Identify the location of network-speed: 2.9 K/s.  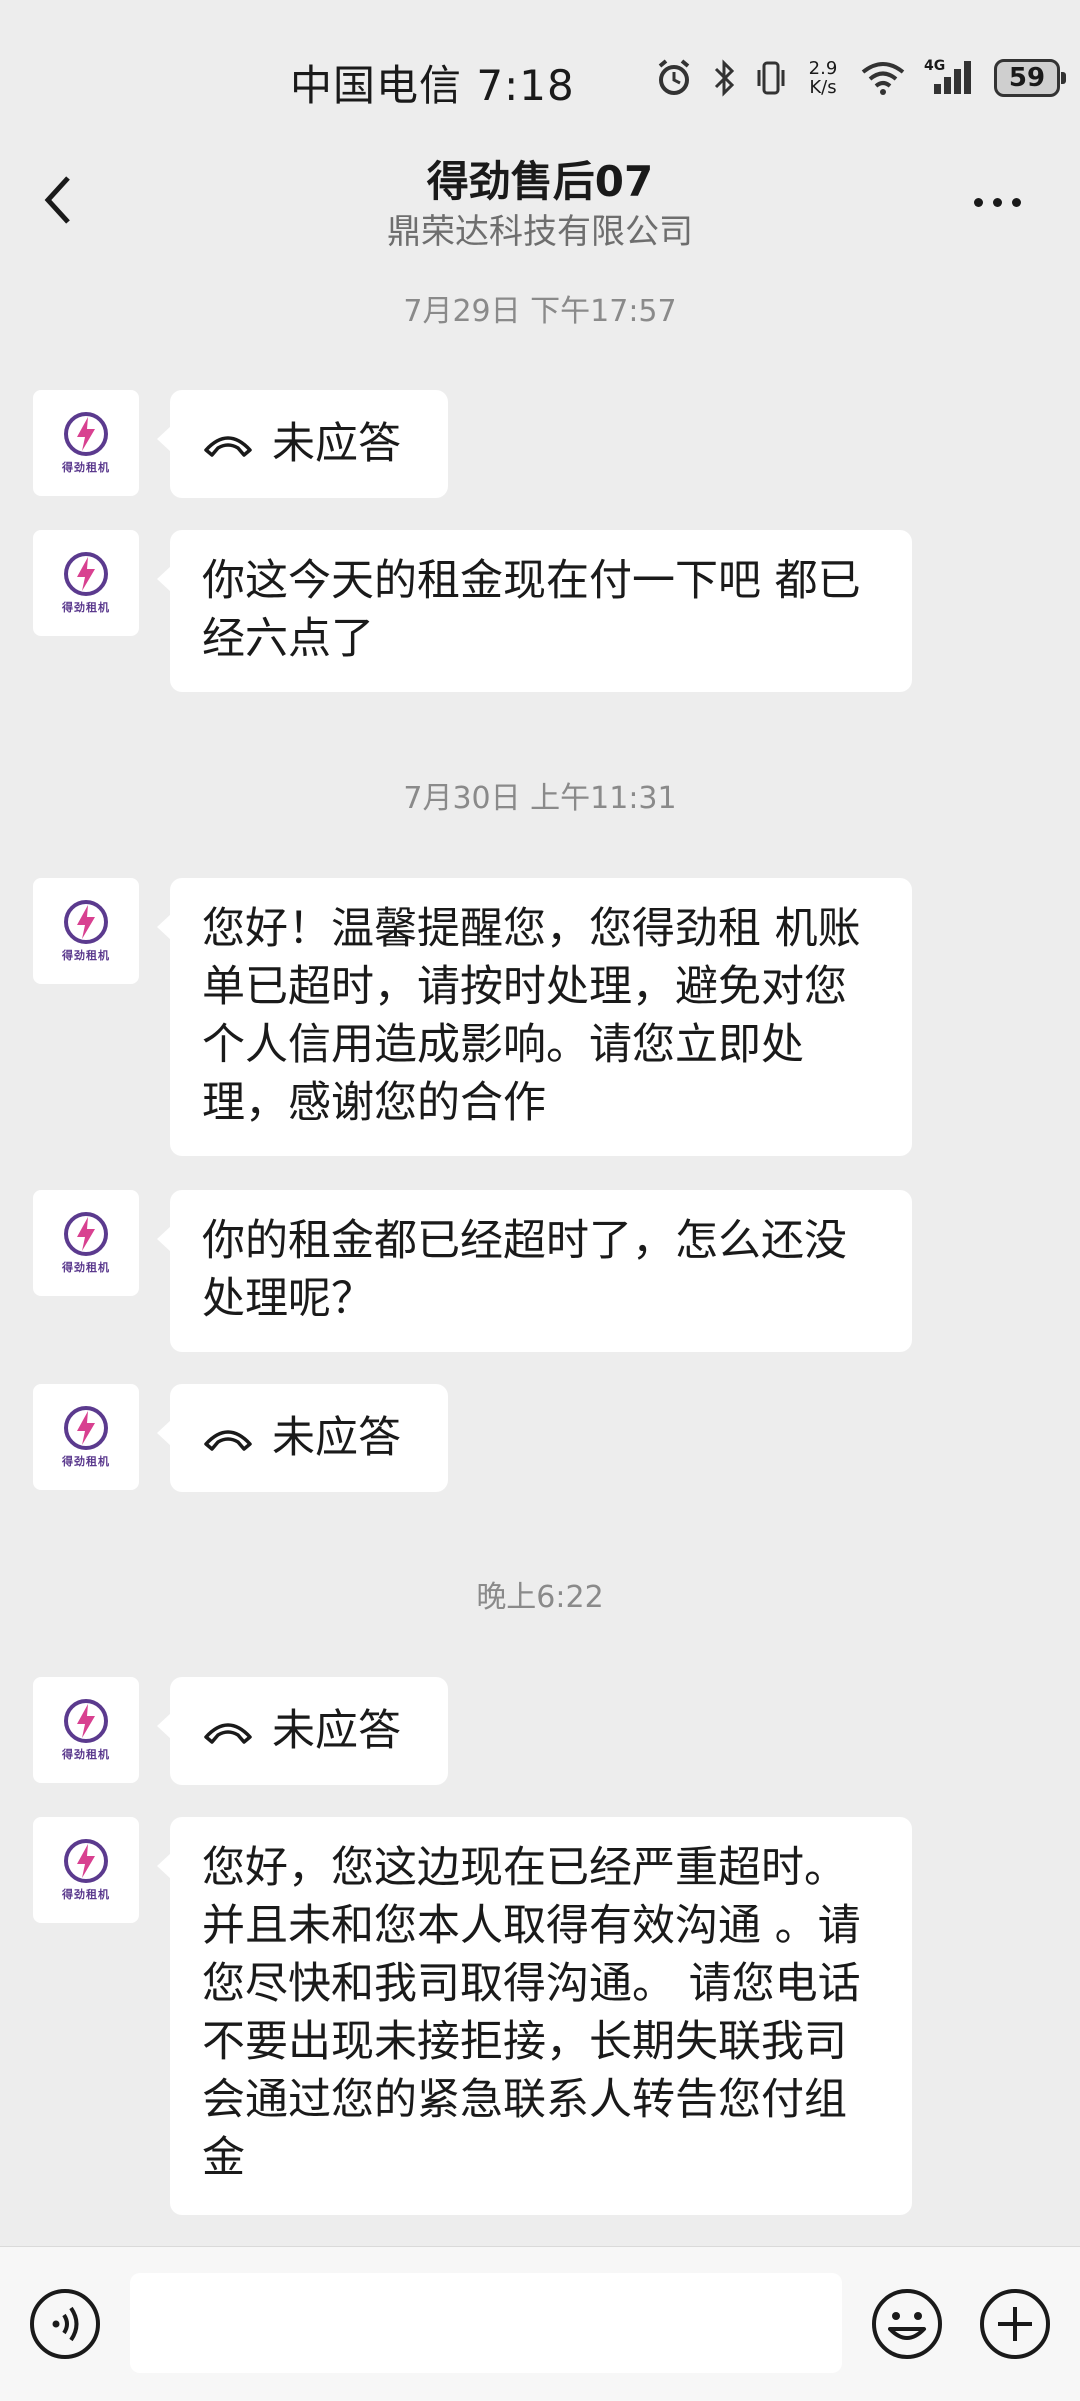
(823, 78).